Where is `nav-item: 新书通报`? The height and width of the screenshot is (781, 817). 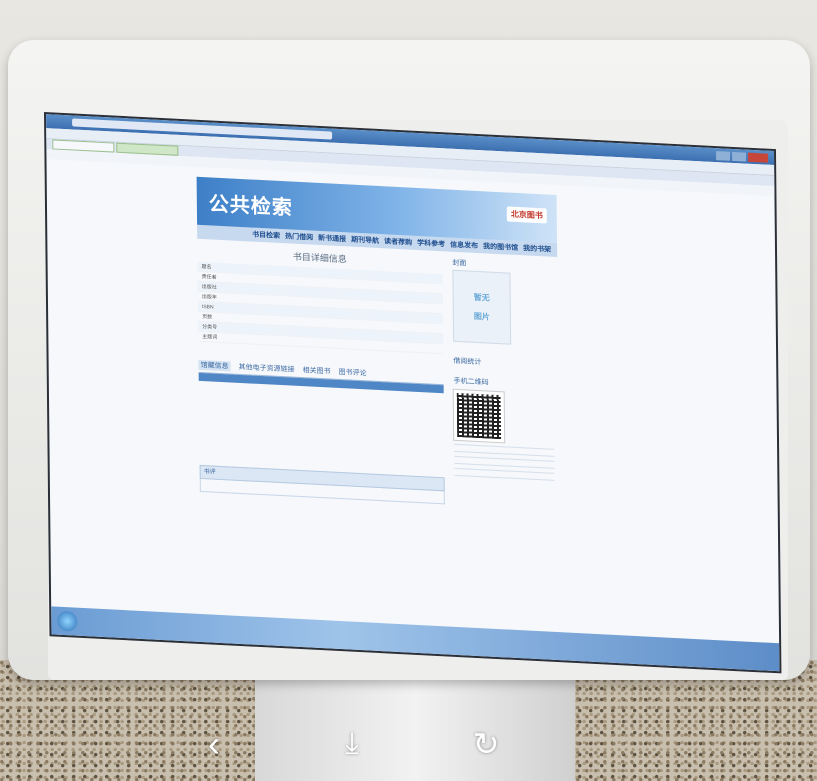
nav-item: 新书通报 is located at coordinates (332, 238).